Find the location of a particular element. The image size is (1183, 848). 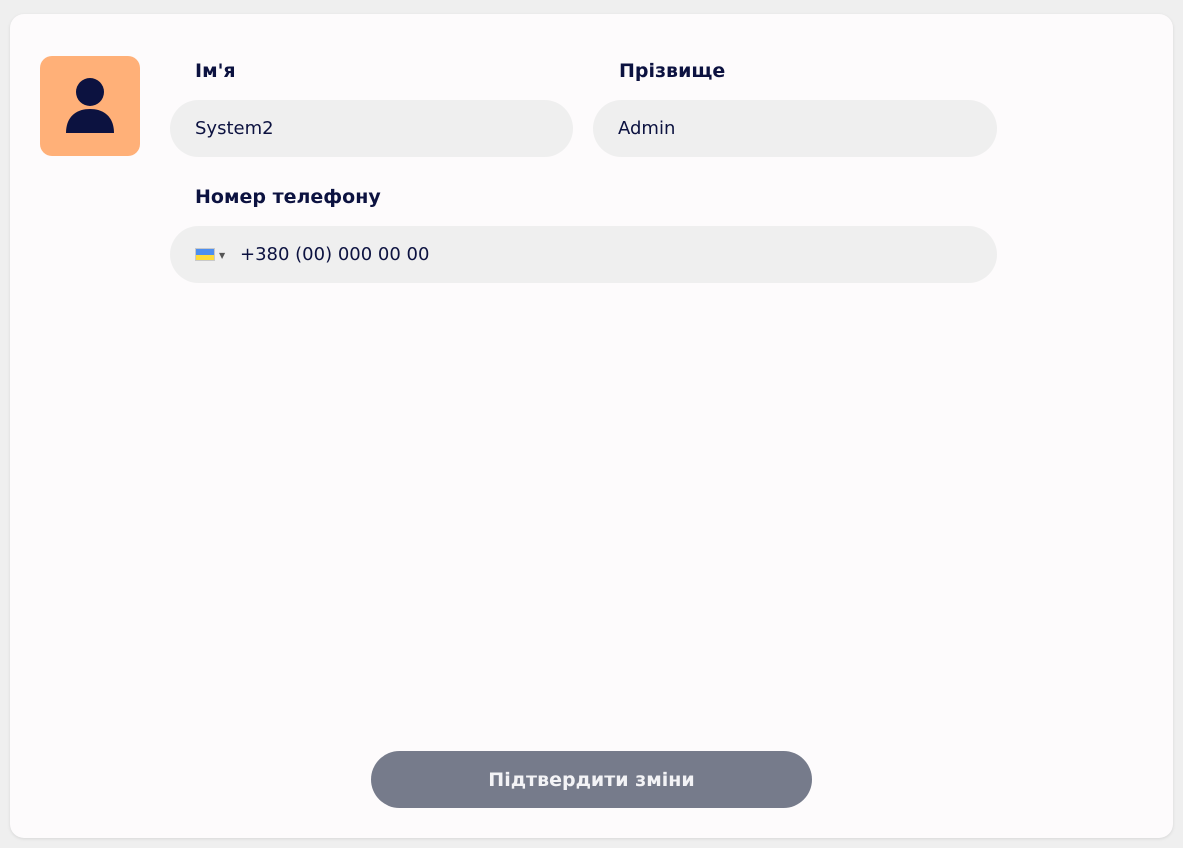

country-selector: ▼ is located at coordinates (213, 254).